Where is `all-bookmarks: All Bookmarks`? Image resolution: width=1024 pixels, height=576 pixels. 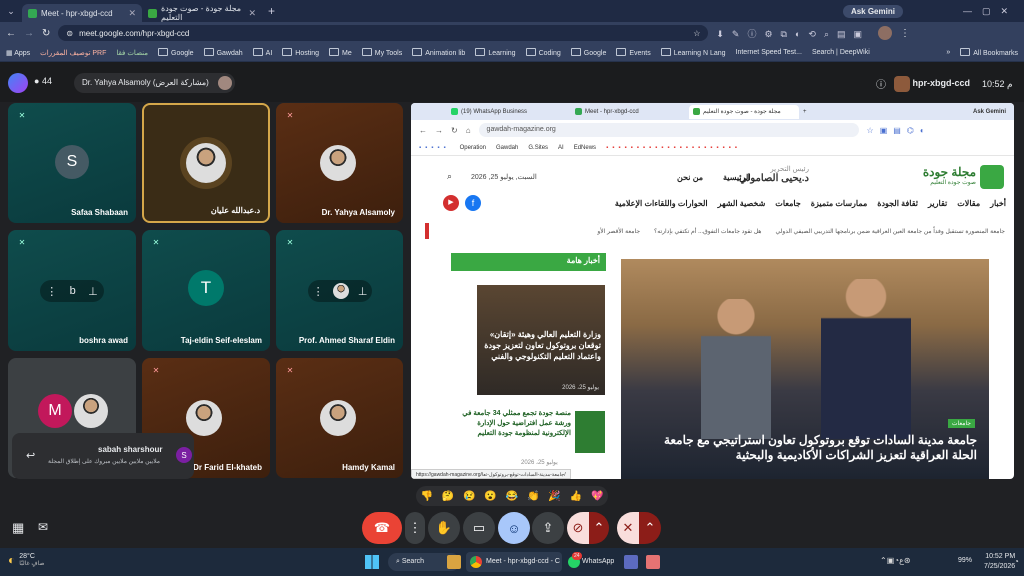
all-bookmarks: All Bookmarks is located at coordinates (989, 52).